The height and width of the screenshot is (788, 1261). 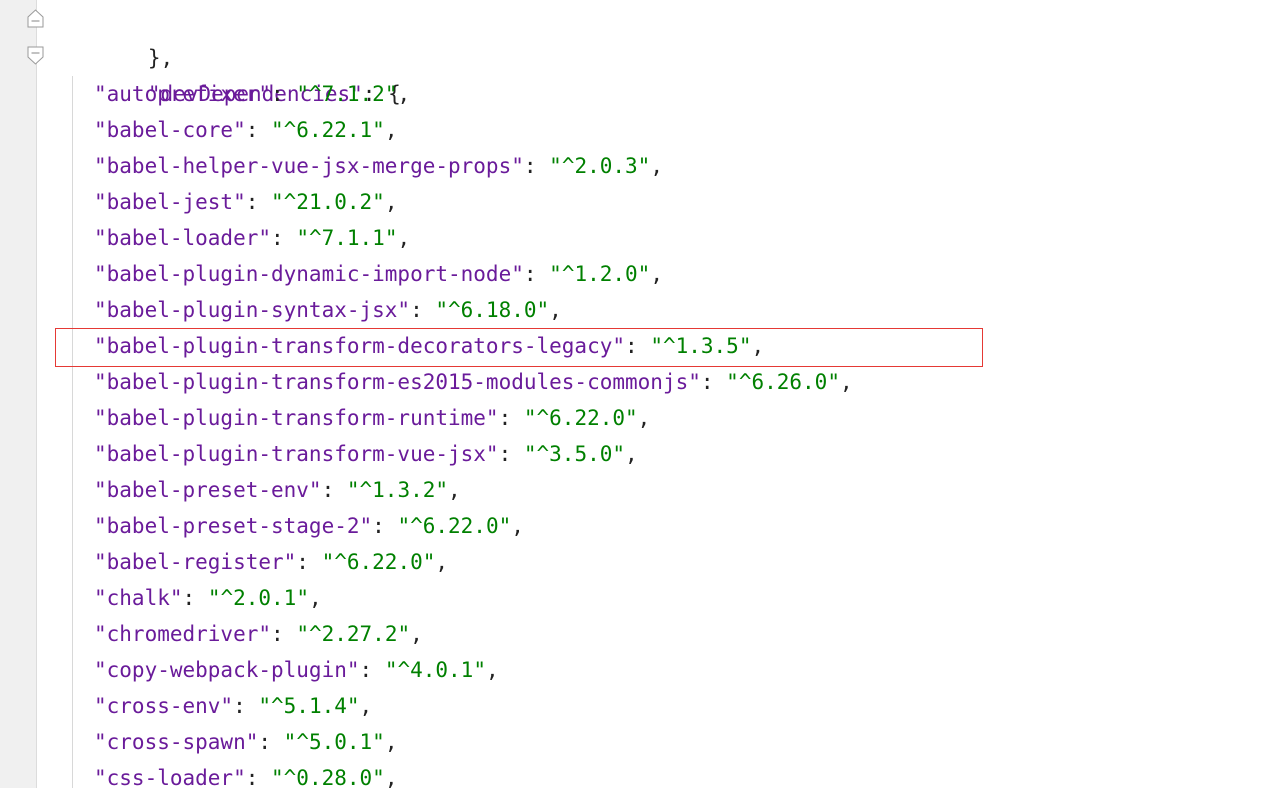 What do you see at coordinates (183, 94) in the screenshot?
I see `dependency-name: "autoprefixer"` at bounding box center [183, 94].